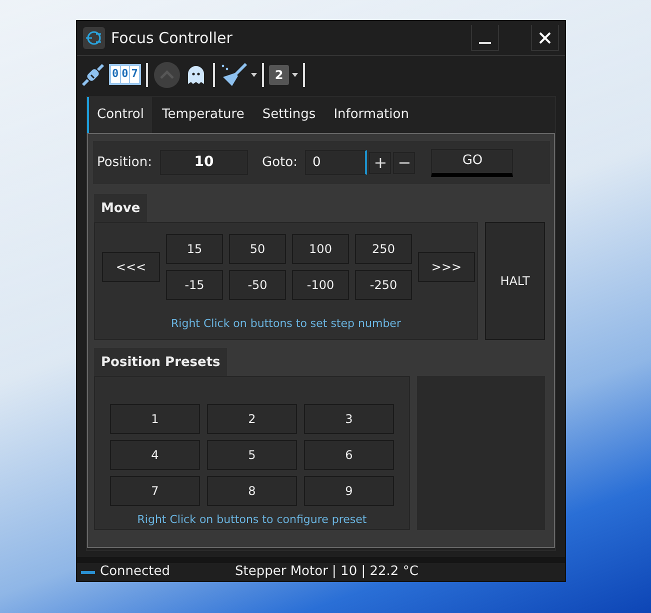  What do you see at coordinates (326, 572) in the screenshot?
I see `status-info: Stepper Motor | 10 | 22.2 °C` at bounding box center [326, 572].